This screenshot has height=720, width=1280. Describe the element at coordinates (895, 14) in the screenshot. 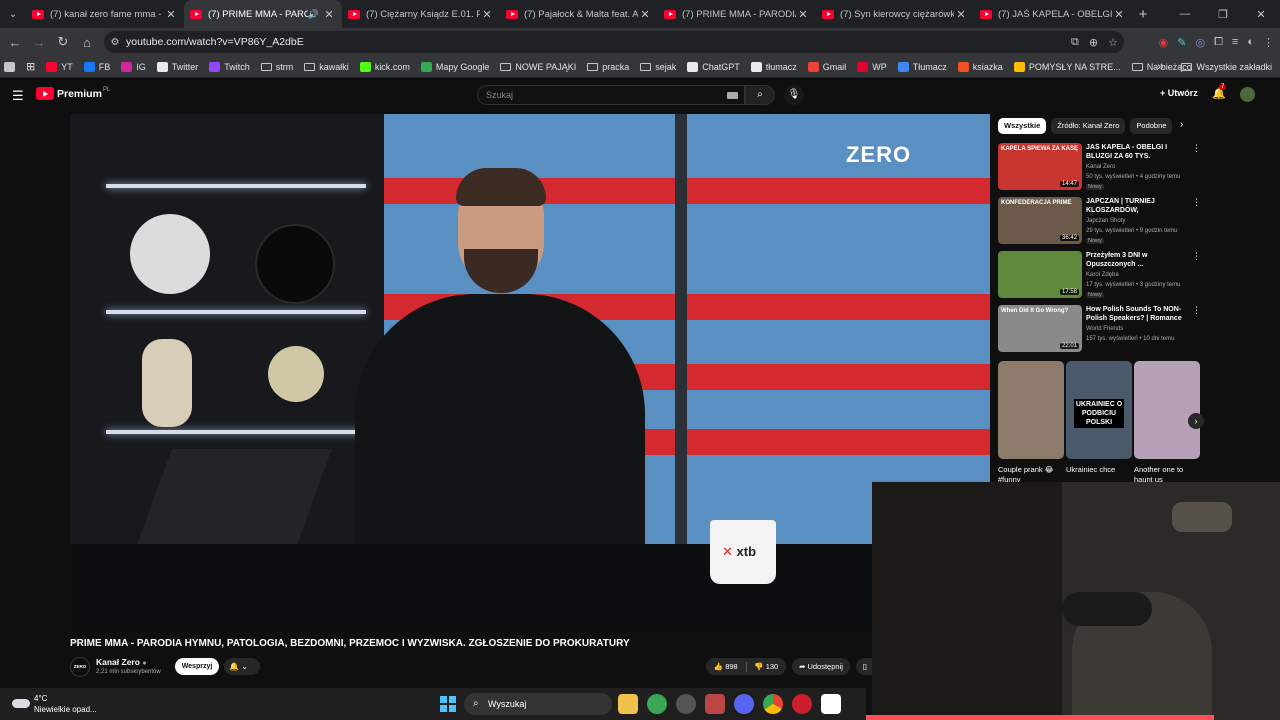

I see `browser-tab: (7) Syn kierowcy ciężarówki, który✕` at that location.